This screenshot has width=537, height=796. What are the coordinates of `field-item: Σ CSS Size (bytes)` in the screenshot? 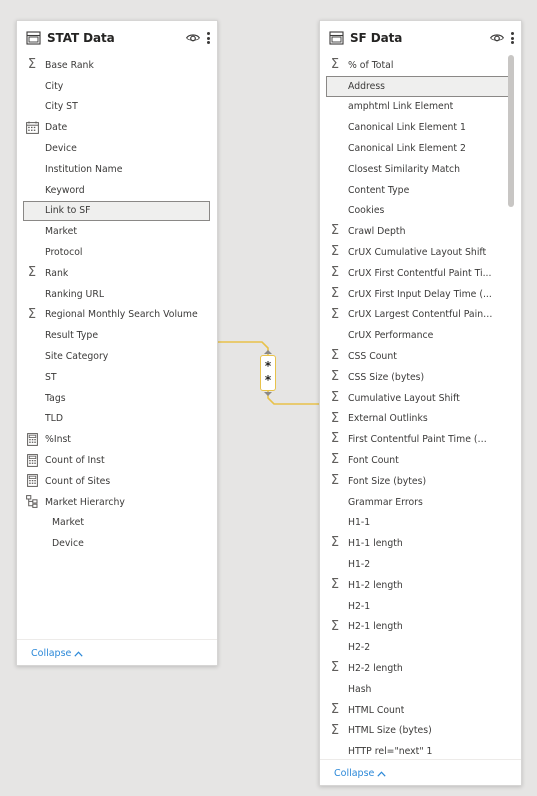 It's located at (420, 377).